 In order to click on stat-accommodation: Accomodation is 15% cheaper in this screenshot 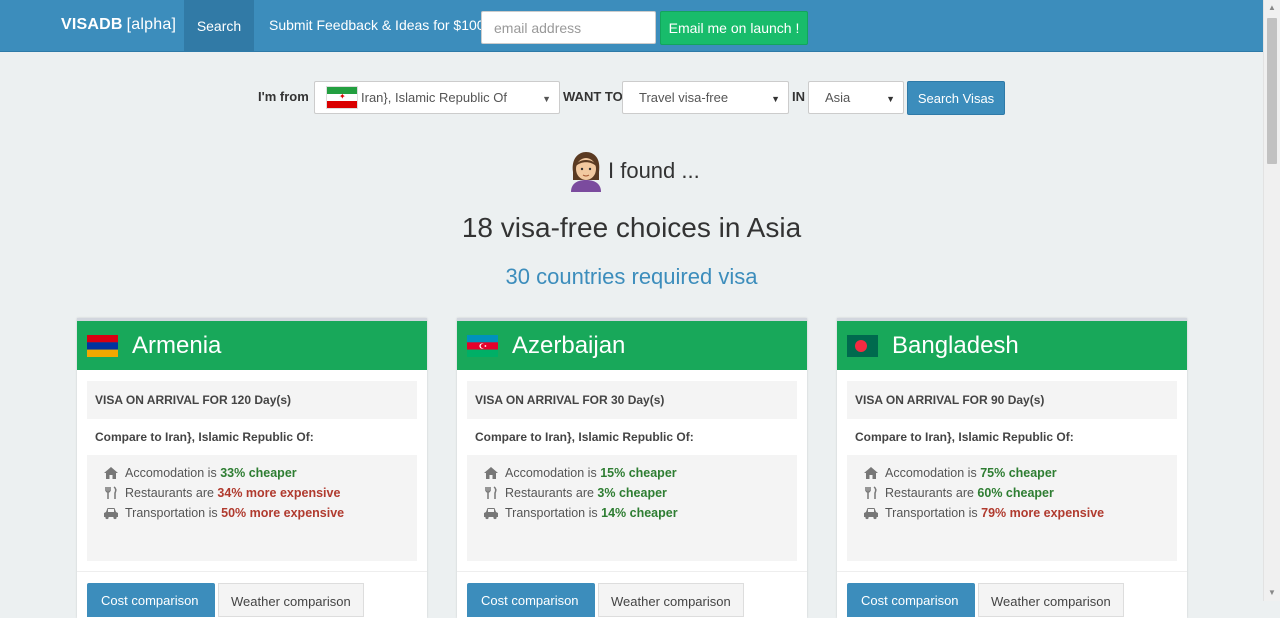, I will do `click(580, 473)`.